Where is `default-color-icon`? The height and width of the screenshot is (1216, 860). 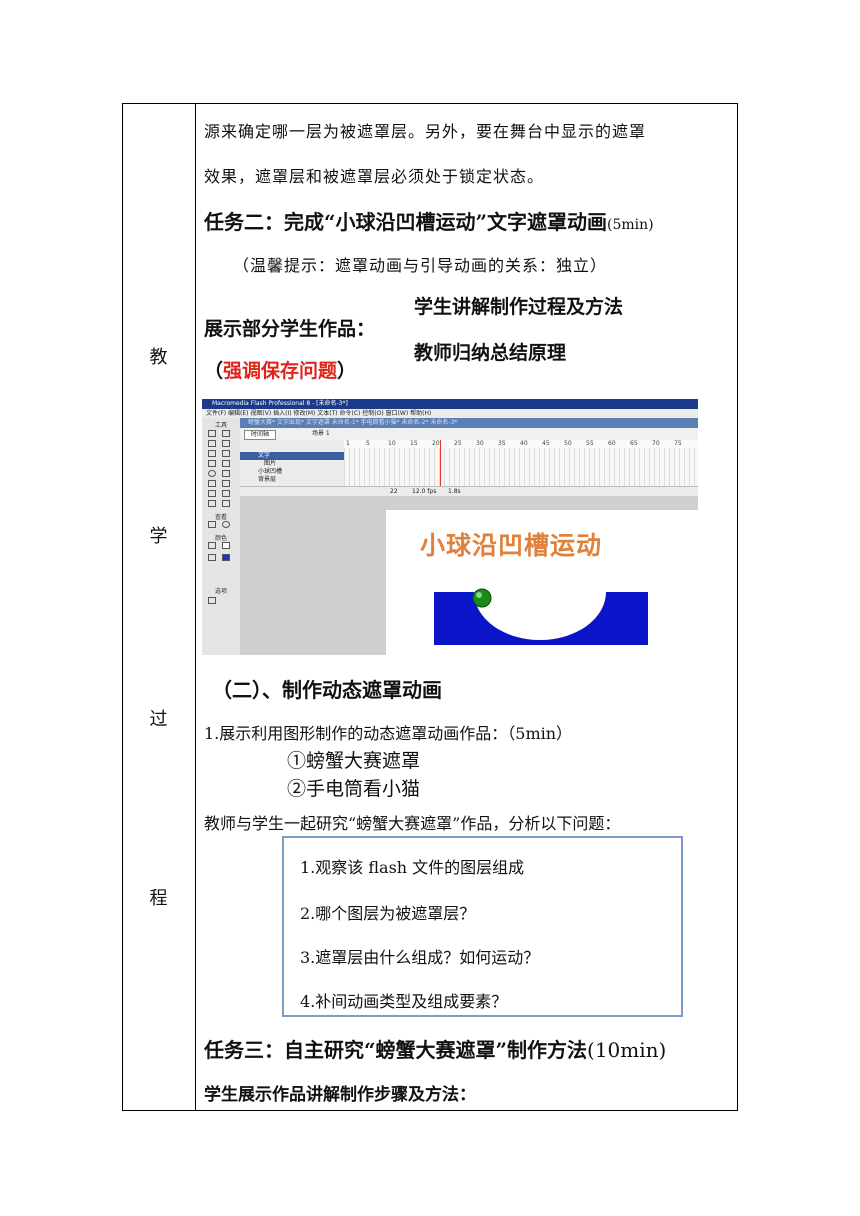
default-color-icon is located at coordinates (226, 557).